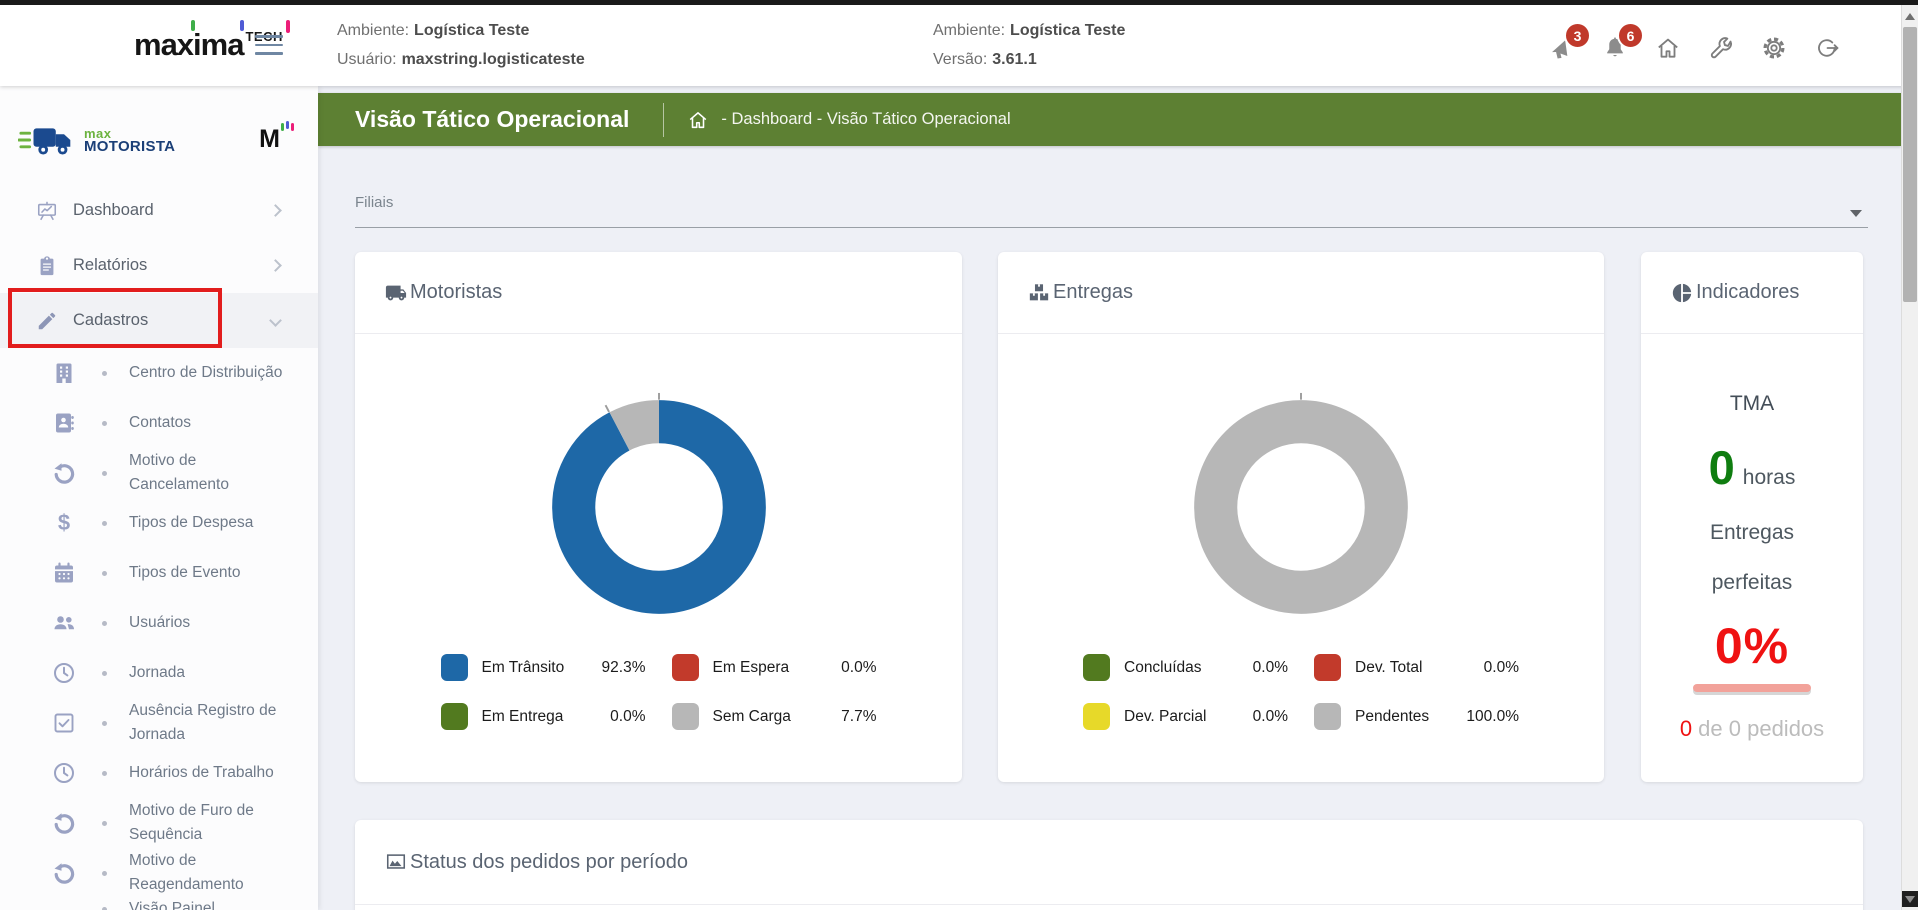 The image size is (1918, 910). Describe the element at coordinates (1492, 716) in the screenshot. I see `legend-value: 100.0%` at that location.